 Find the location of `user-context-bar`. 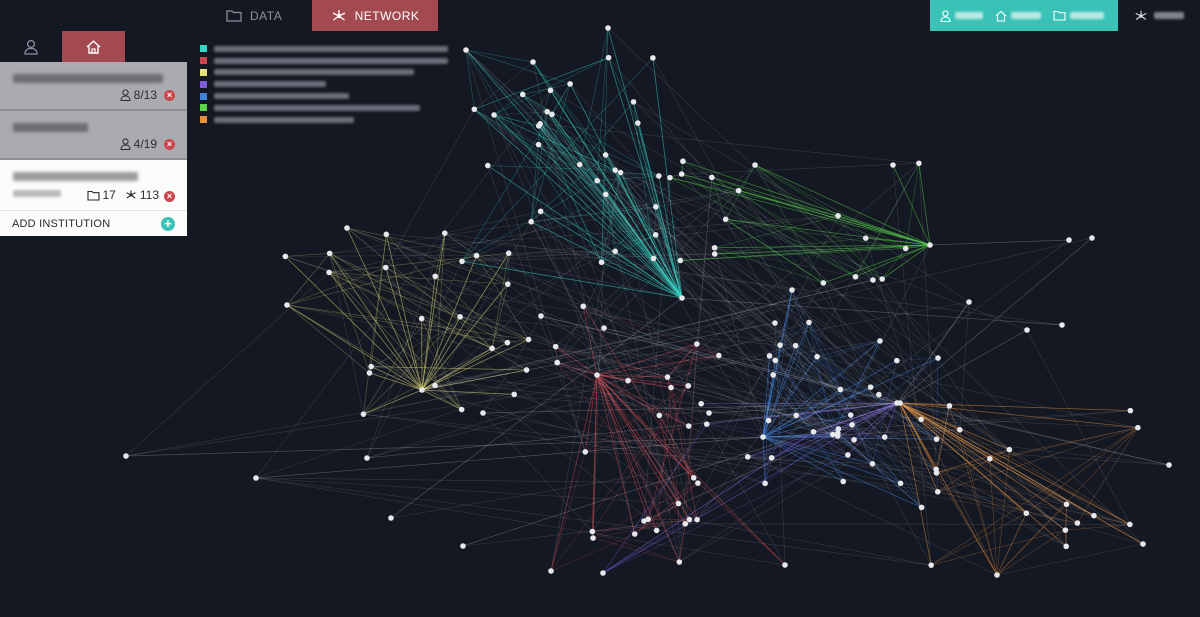

user-context-bar is located at coordinates (1024, 15).